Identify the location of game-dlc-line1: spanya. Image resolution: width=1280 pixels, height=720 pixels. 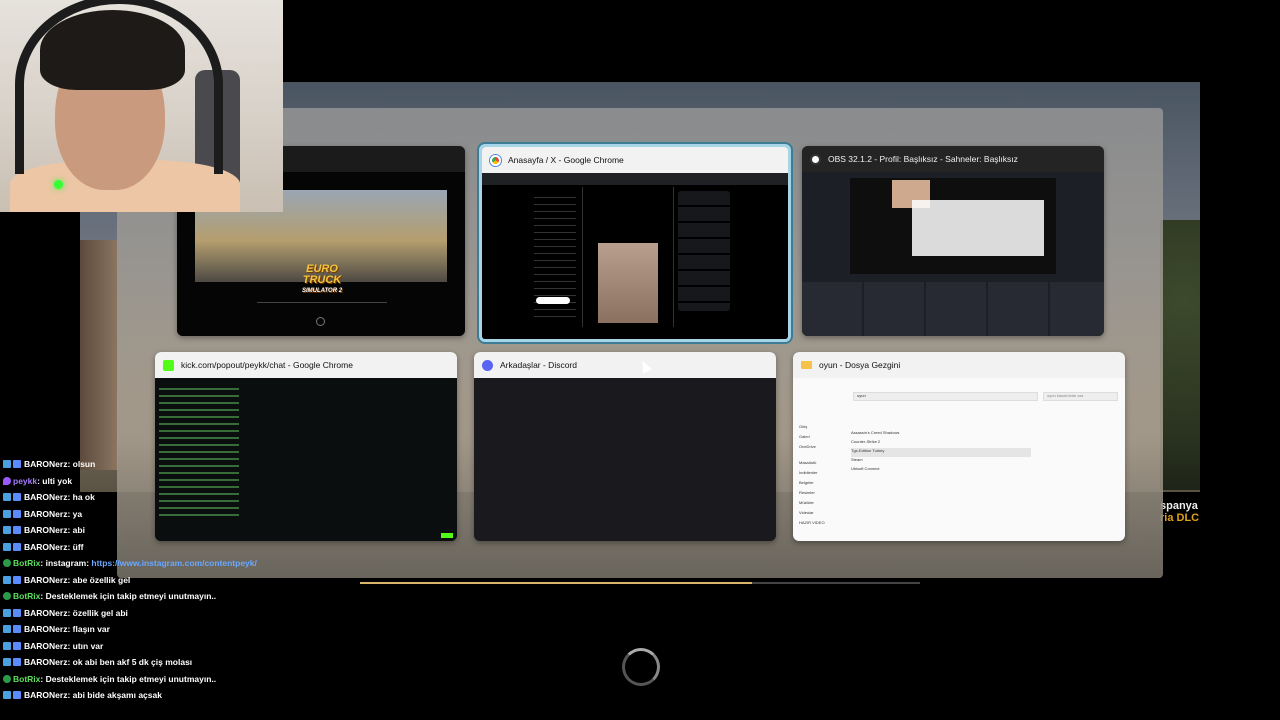
(1179, 506).